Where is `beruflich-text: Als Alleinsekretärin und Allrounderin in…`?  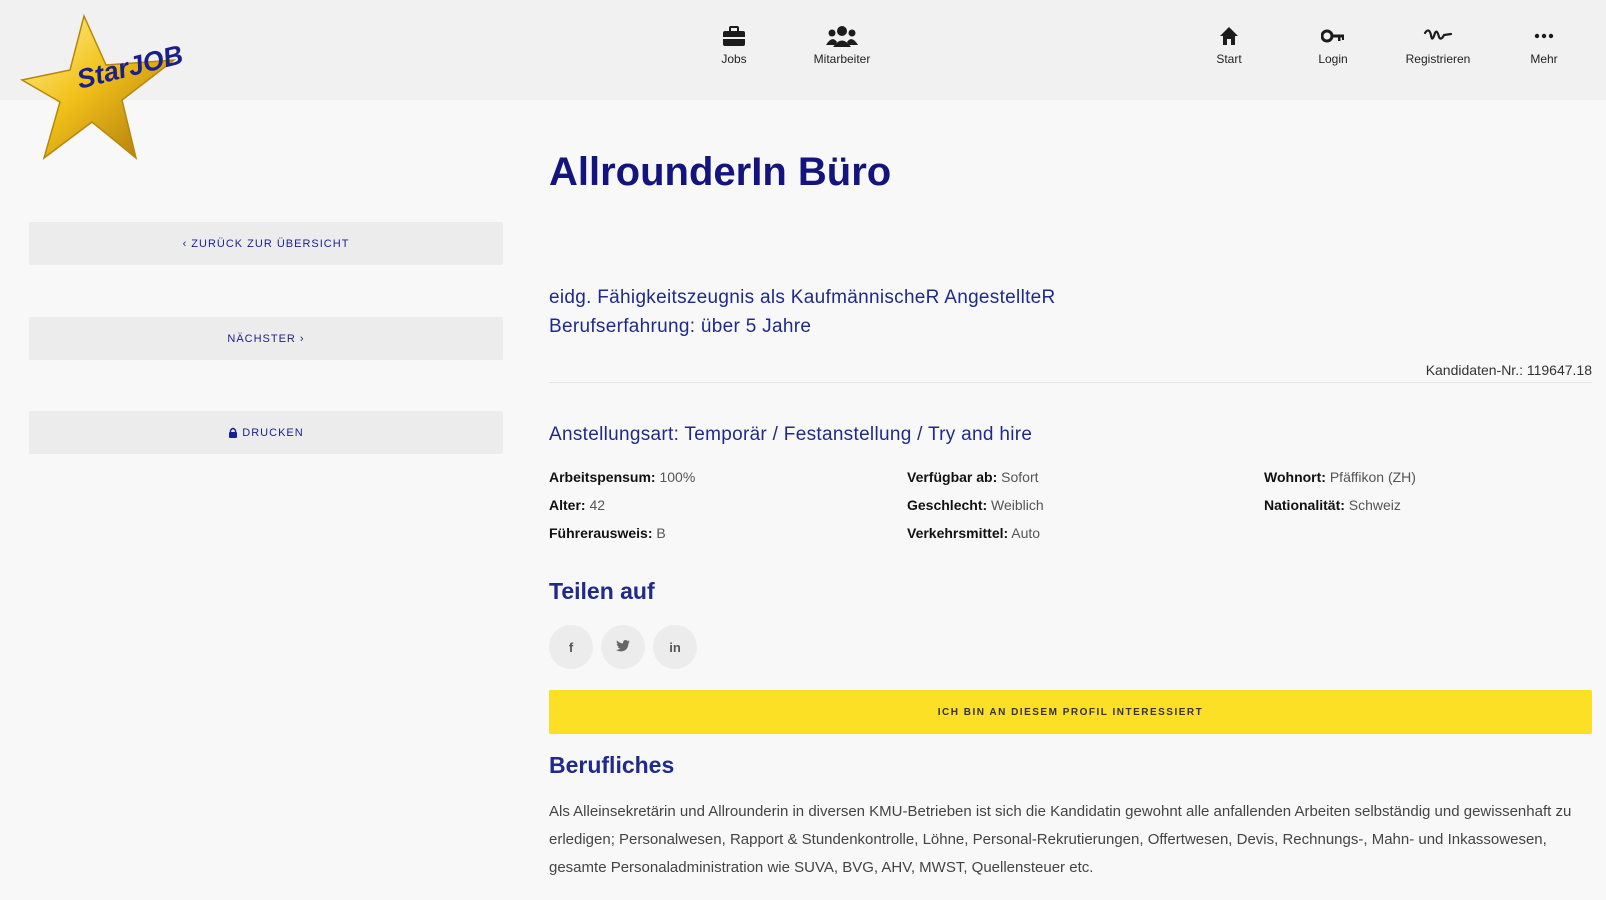 beruflich-text: Als Alleinsekretärin und Allrounderin in… is located at coordinates (1060, 839).